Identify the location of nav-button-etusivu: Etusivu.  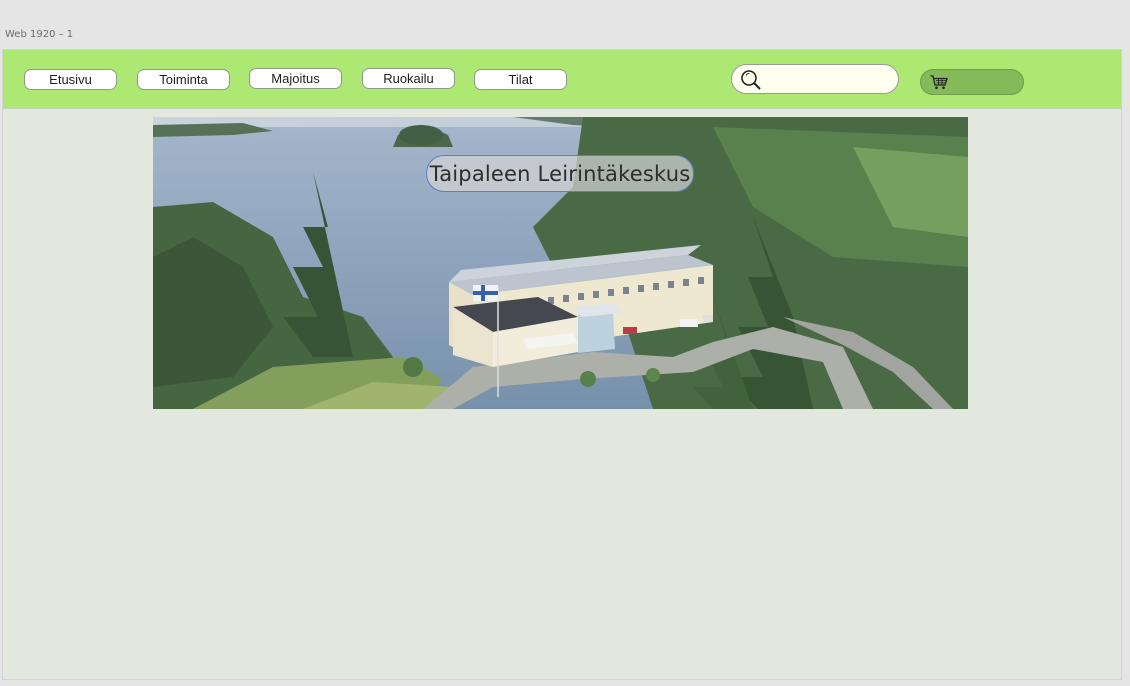
(70, 79).